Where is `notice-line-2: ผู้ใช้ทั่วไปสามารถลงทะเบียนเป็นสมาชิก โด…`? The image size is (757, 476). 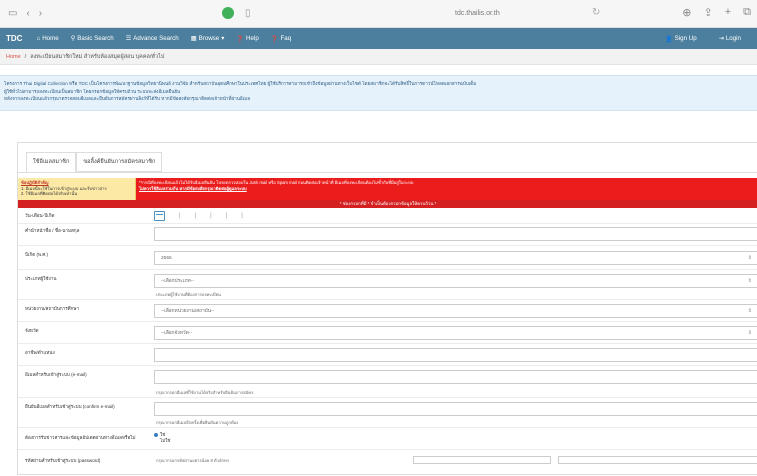
notice-line-2: ผู้ใช้ทั่วไปสามารถลงทะเบียนเป็นสมาชิก โด… is located at coordinates (92, 91).